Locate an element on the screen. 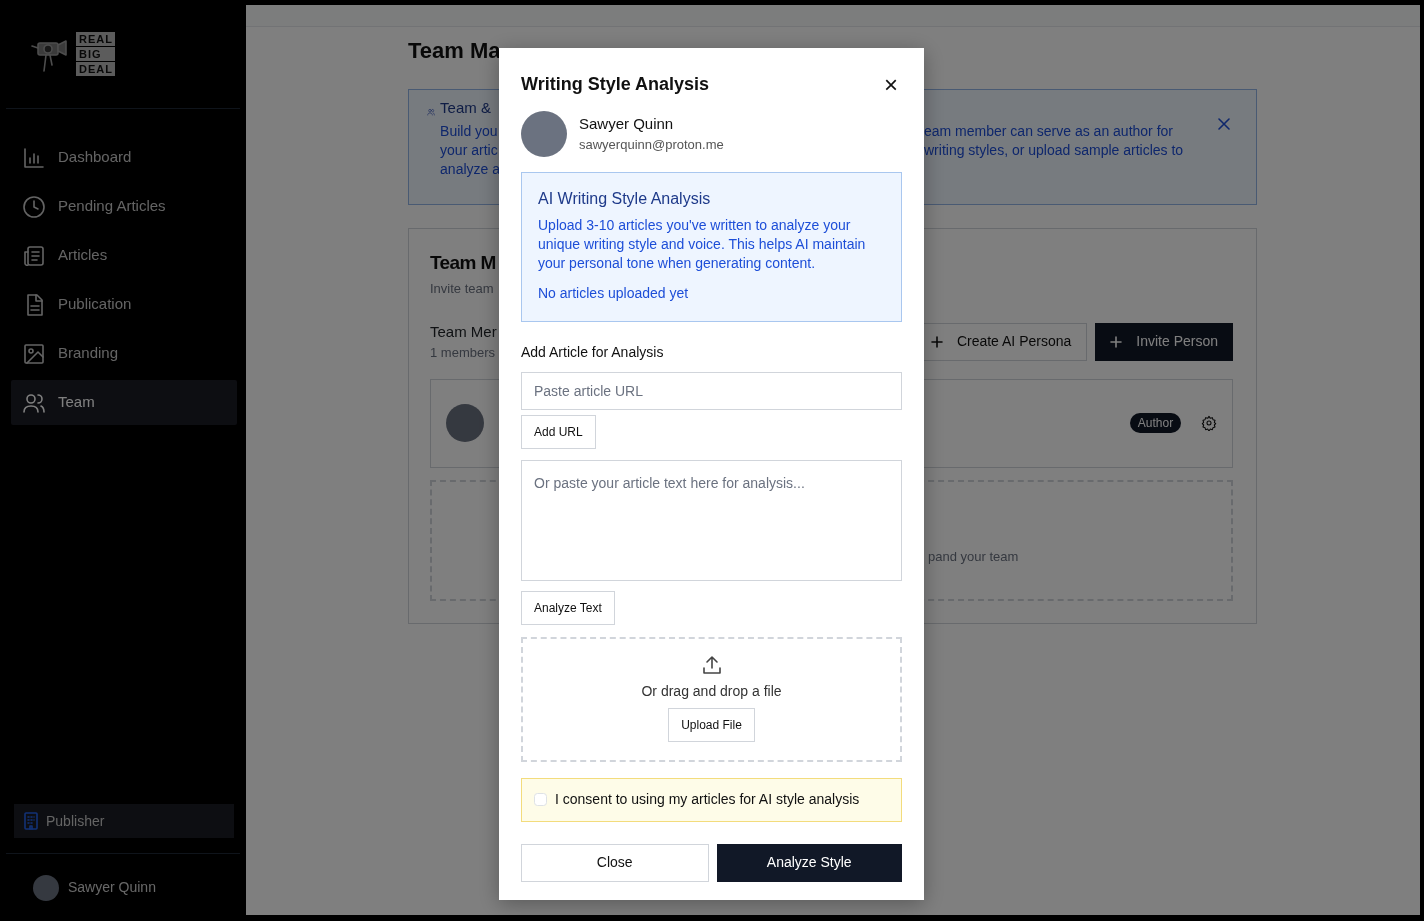 The width and height of the screenshot is (1424, 921). newspaper-icon is located at coordinates (34, 255).